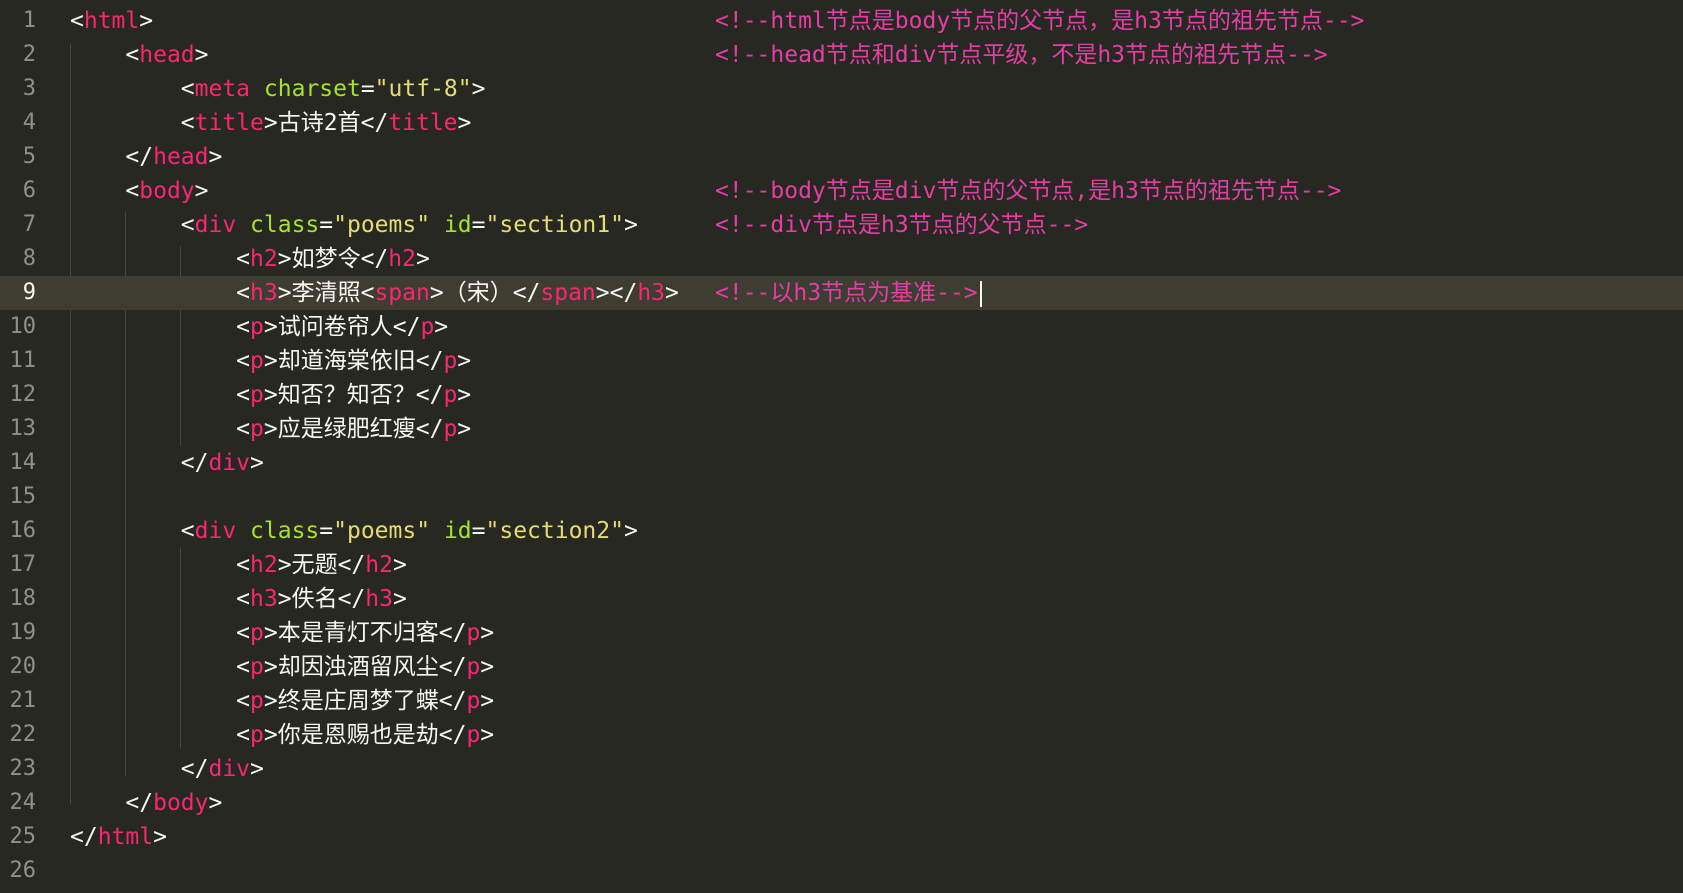  Describe the element at coordinates (841, 157) in the screenshot. I see `code-line: 5 </head>` at that location.